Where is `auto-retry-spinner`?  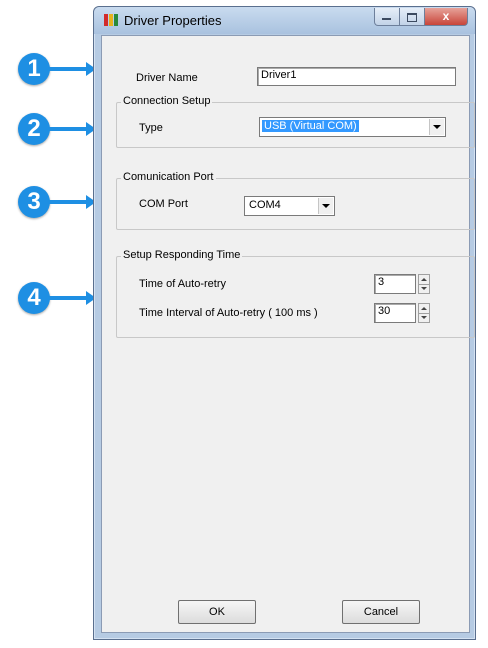 auto-retry-spinner is located at coordinates (424, 284).